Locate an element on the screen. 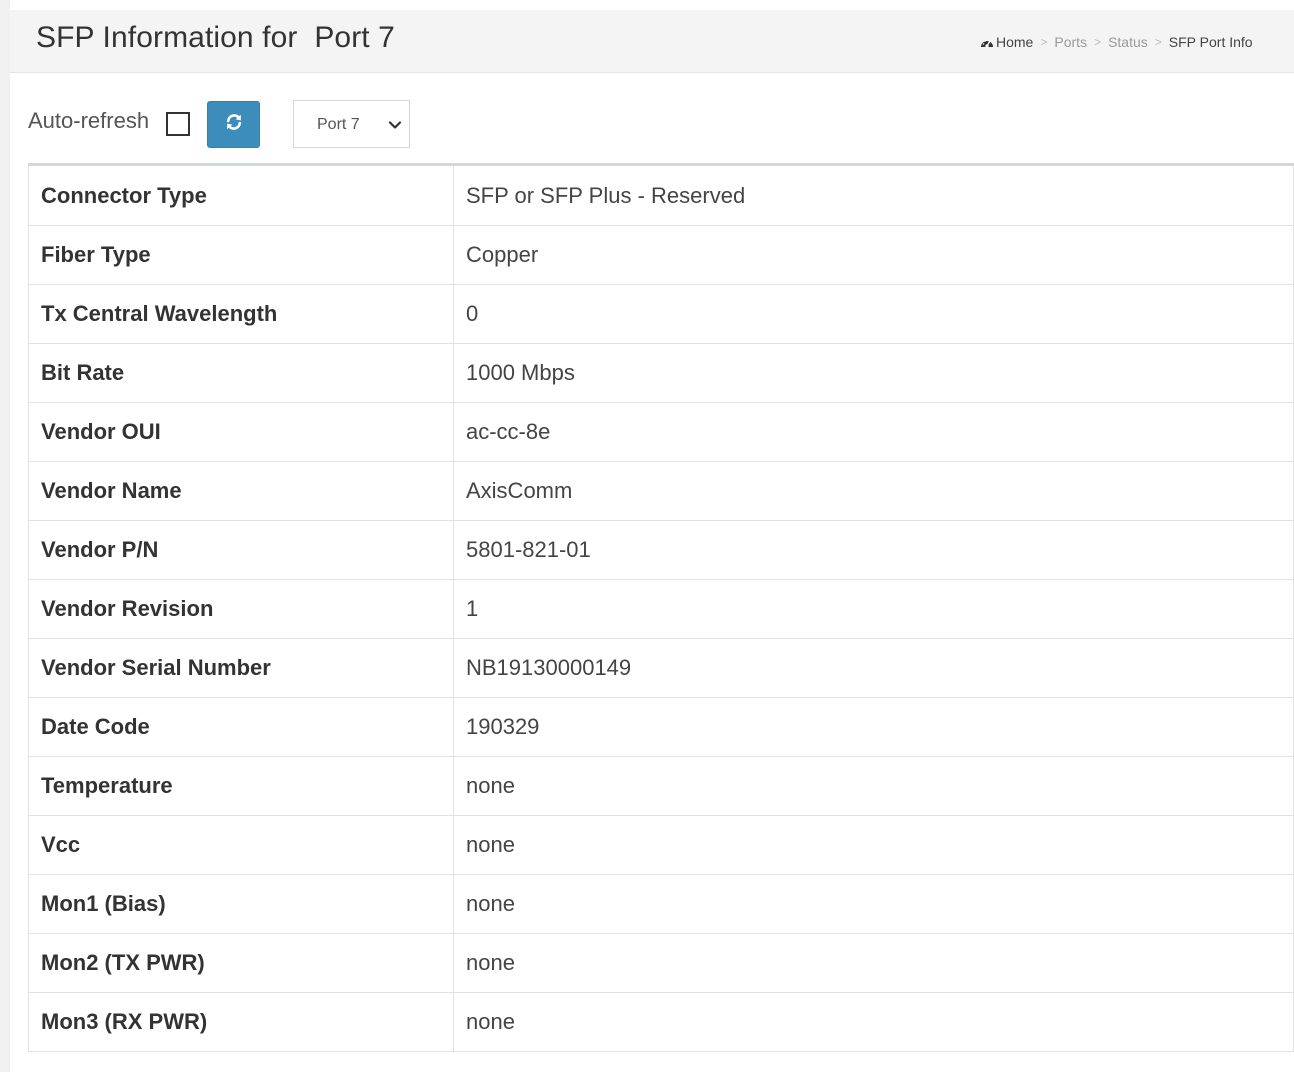 This screenshot has height=1072, width=1294. field-value: ac-cc-8e is located at coordinates (873, 432).